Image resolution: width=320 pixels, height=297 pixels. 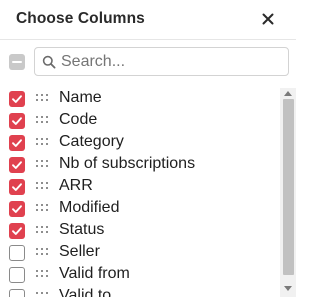 What do you see at coordinates (140, 253) in the screenshot?
I see `column-row: Seller` at bounding box center [140, 253].